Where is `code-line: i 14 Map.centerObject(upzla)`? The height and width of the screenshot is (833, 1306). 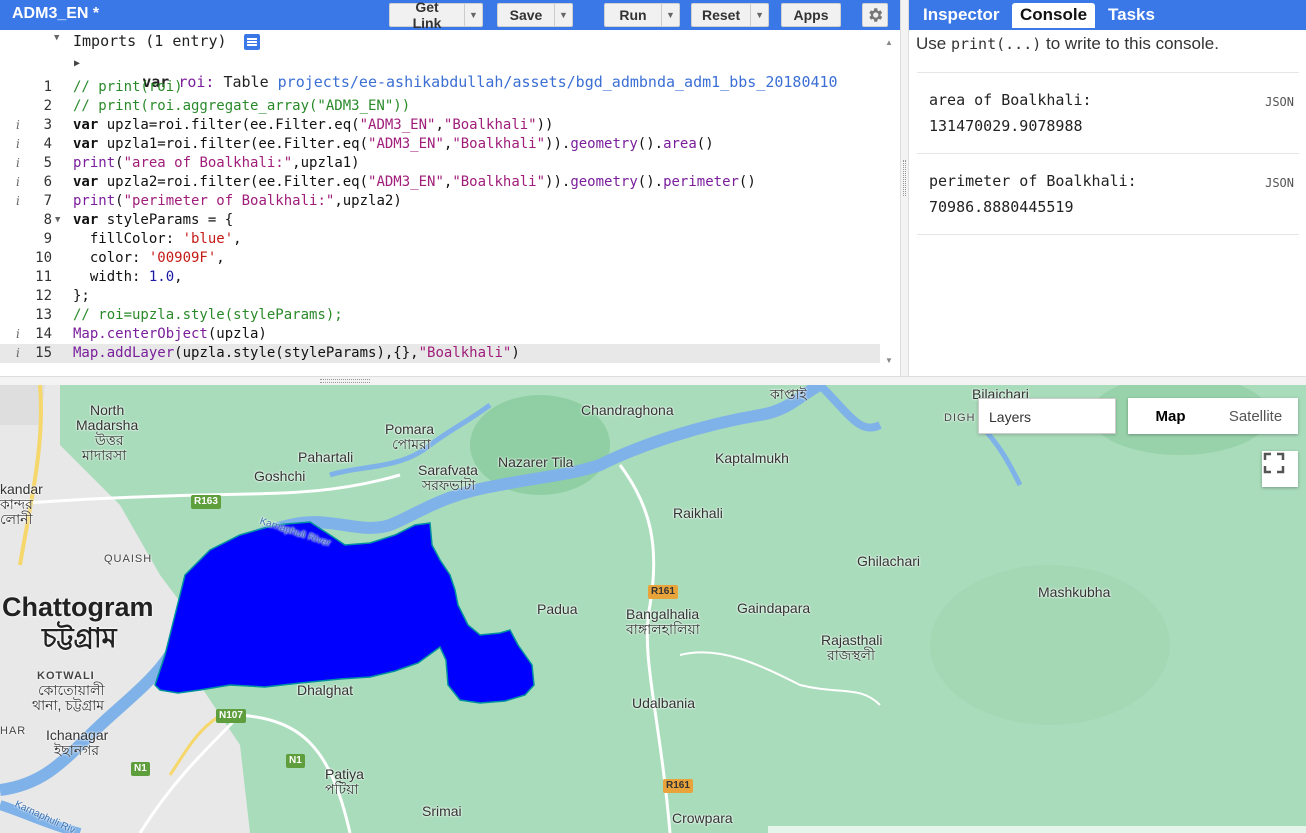 code-line: i 14 Map.centerObject(upzla) is located at coordinates (440, 334).